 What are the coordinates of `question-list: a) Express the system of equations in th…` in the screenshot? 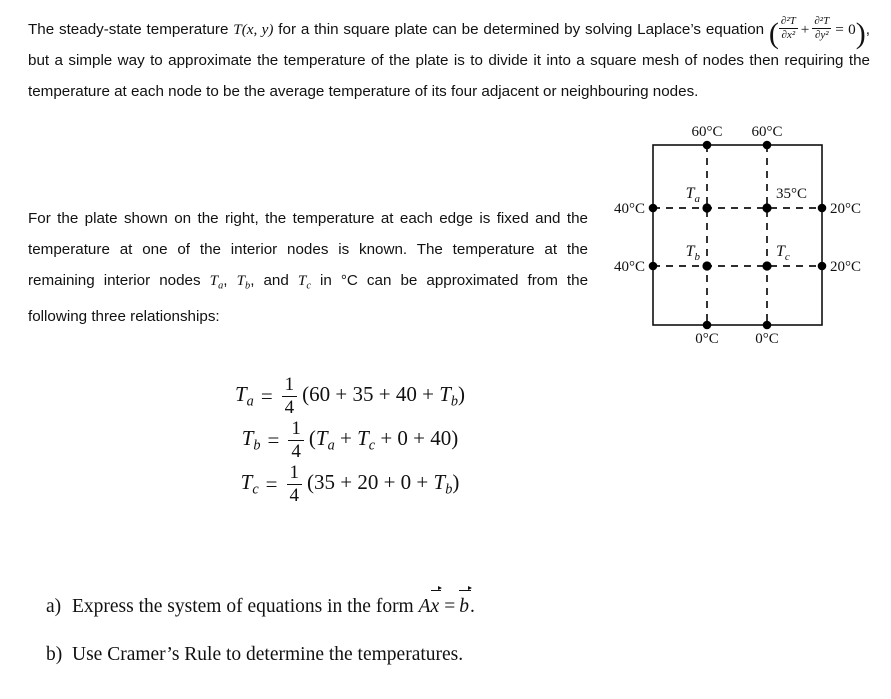 It's located at (260, 638).